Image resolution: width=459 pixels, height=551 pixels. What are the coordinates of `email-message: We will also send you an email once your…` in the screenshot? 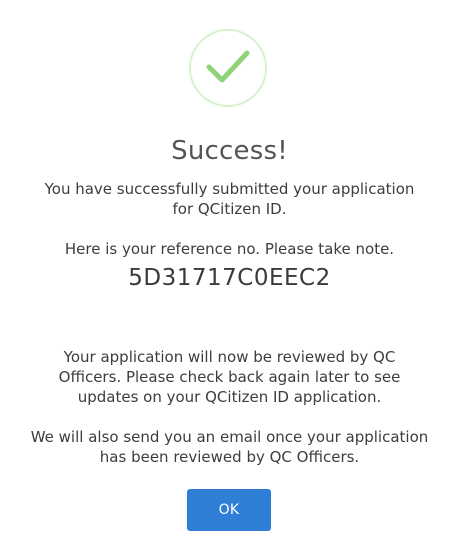 It's located at (229, 447).